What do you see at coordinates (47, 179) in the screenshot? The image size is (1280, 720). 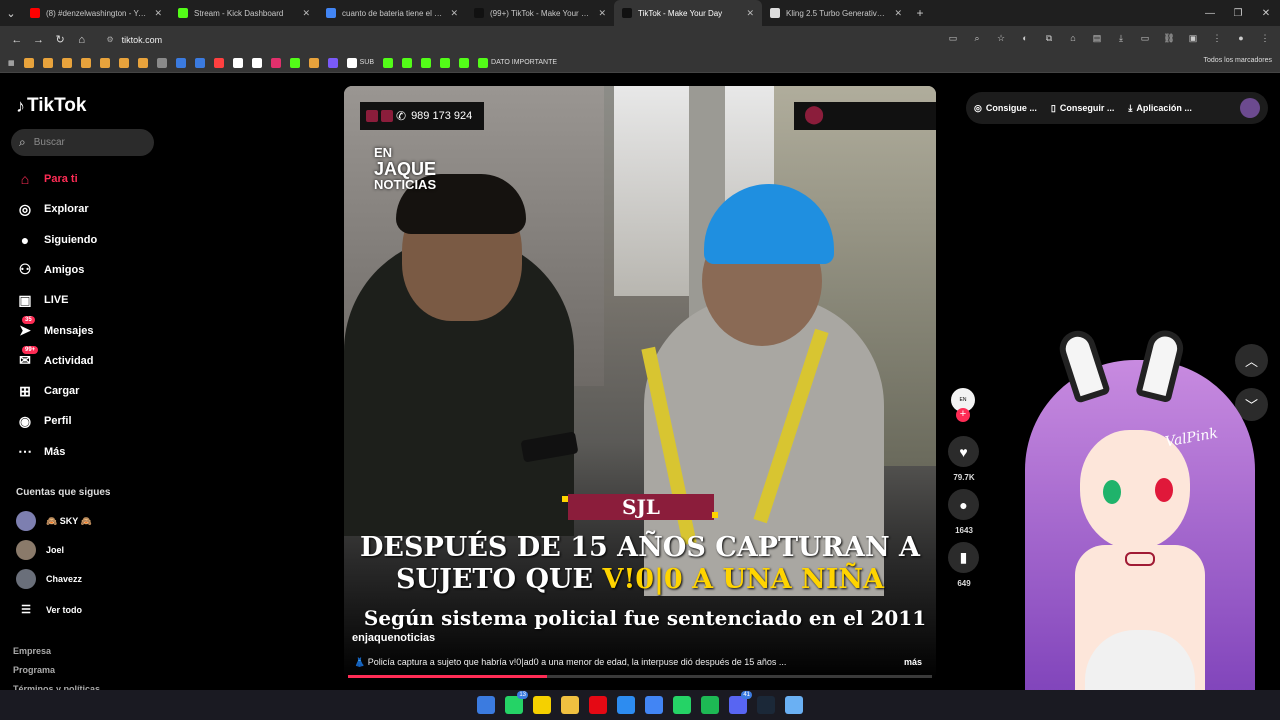 I see `nav-item-para-ti: ⌂ Para ti` at bounding box center [47, 179].